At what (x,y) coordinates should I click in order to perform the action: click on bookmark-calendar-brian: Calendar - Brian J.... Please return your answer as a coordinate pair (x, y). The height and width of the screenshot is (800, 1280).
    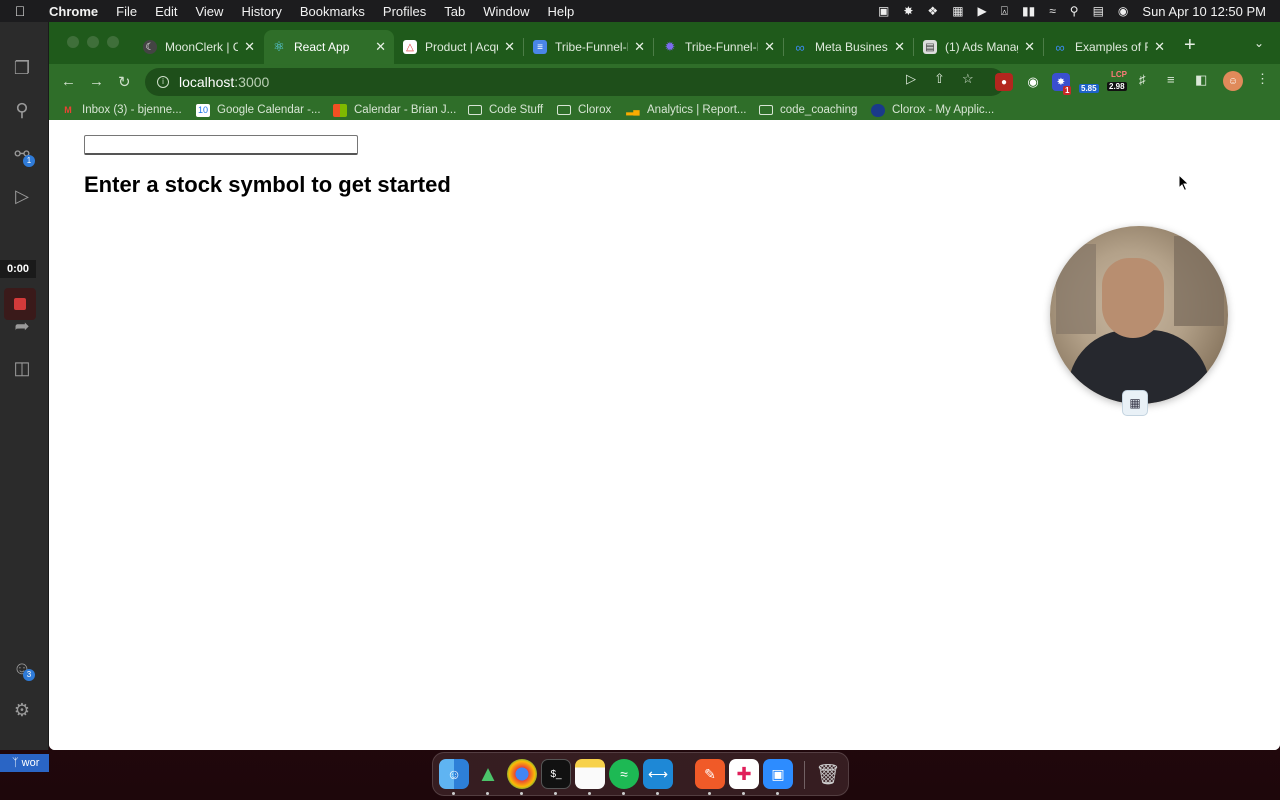
    Looking at the image, I should click on (394, 110).